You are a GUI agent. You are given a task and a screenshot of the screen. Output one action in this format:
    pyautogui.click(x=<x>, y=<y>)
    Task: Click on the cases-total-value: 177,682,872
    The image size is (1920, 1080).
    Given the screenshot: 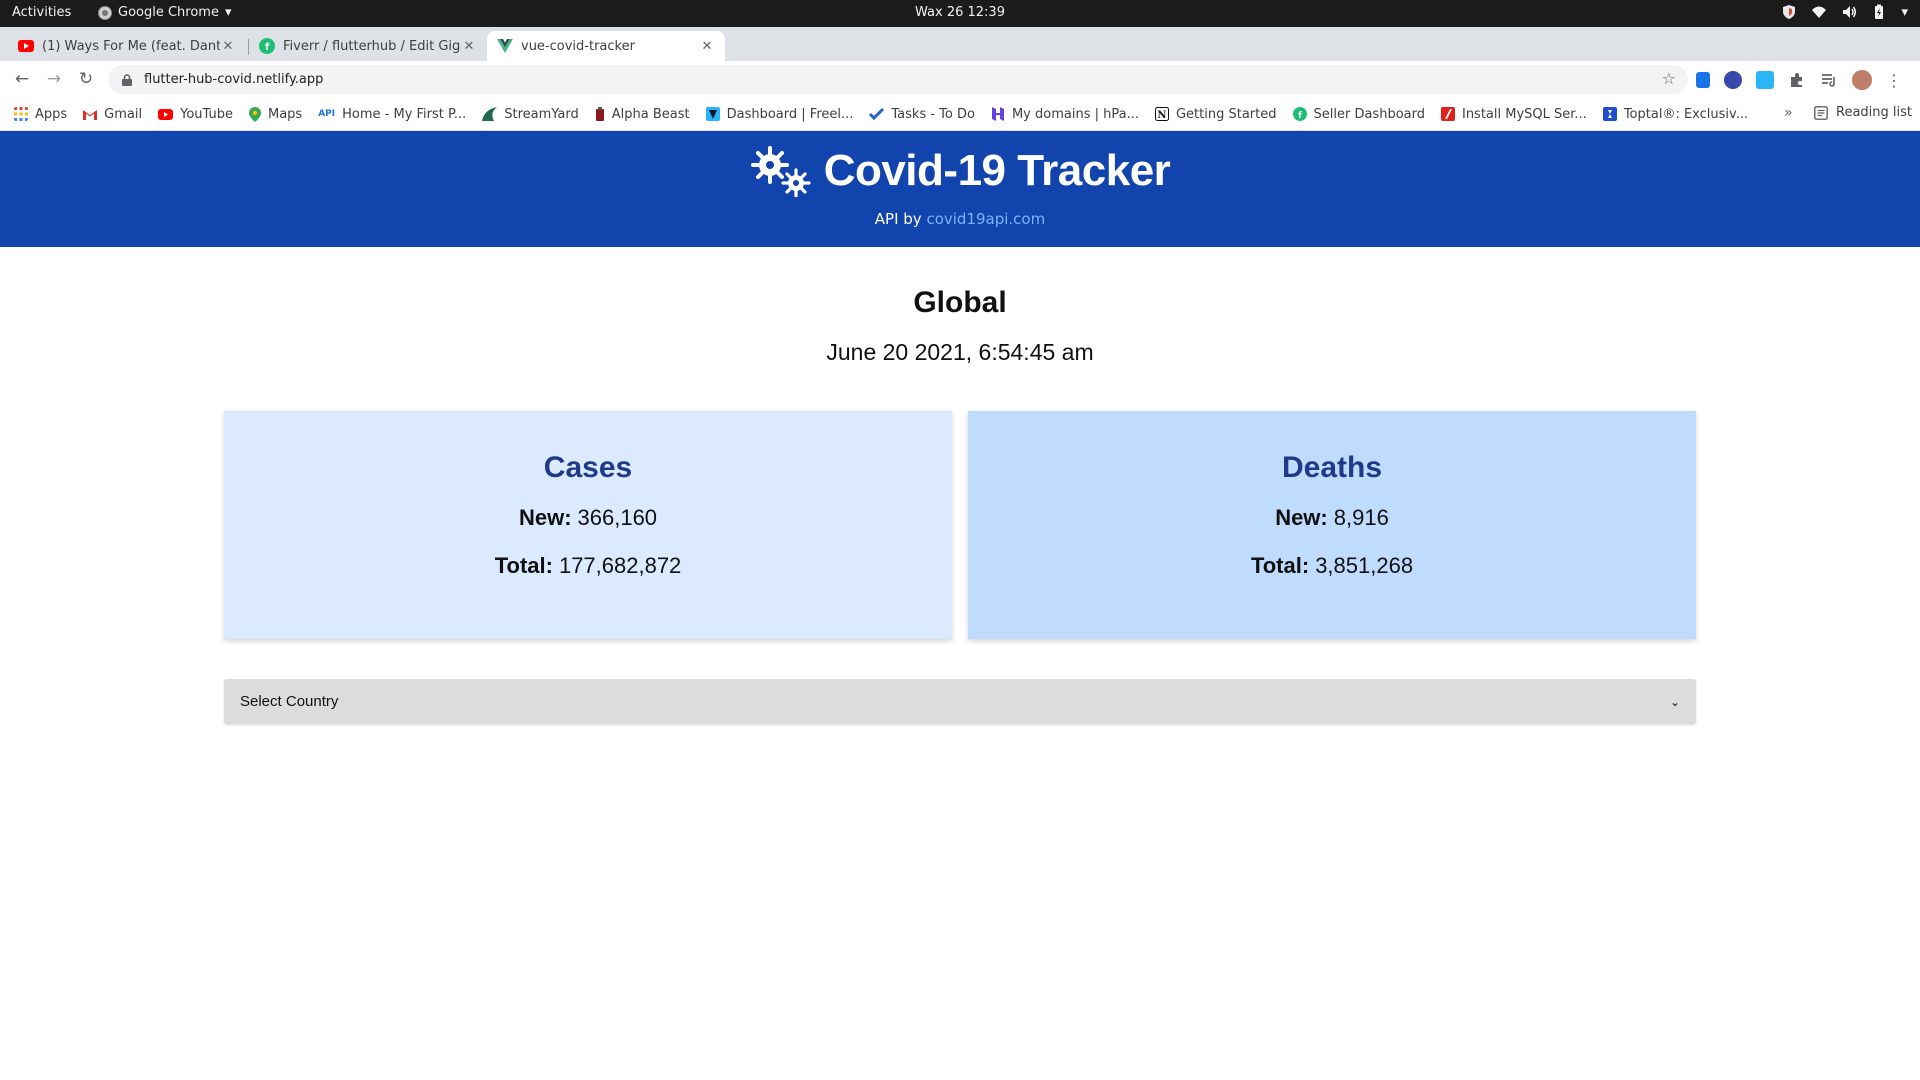 What is the action you would take?
    pyautogui.click(x=620, y=565)
    